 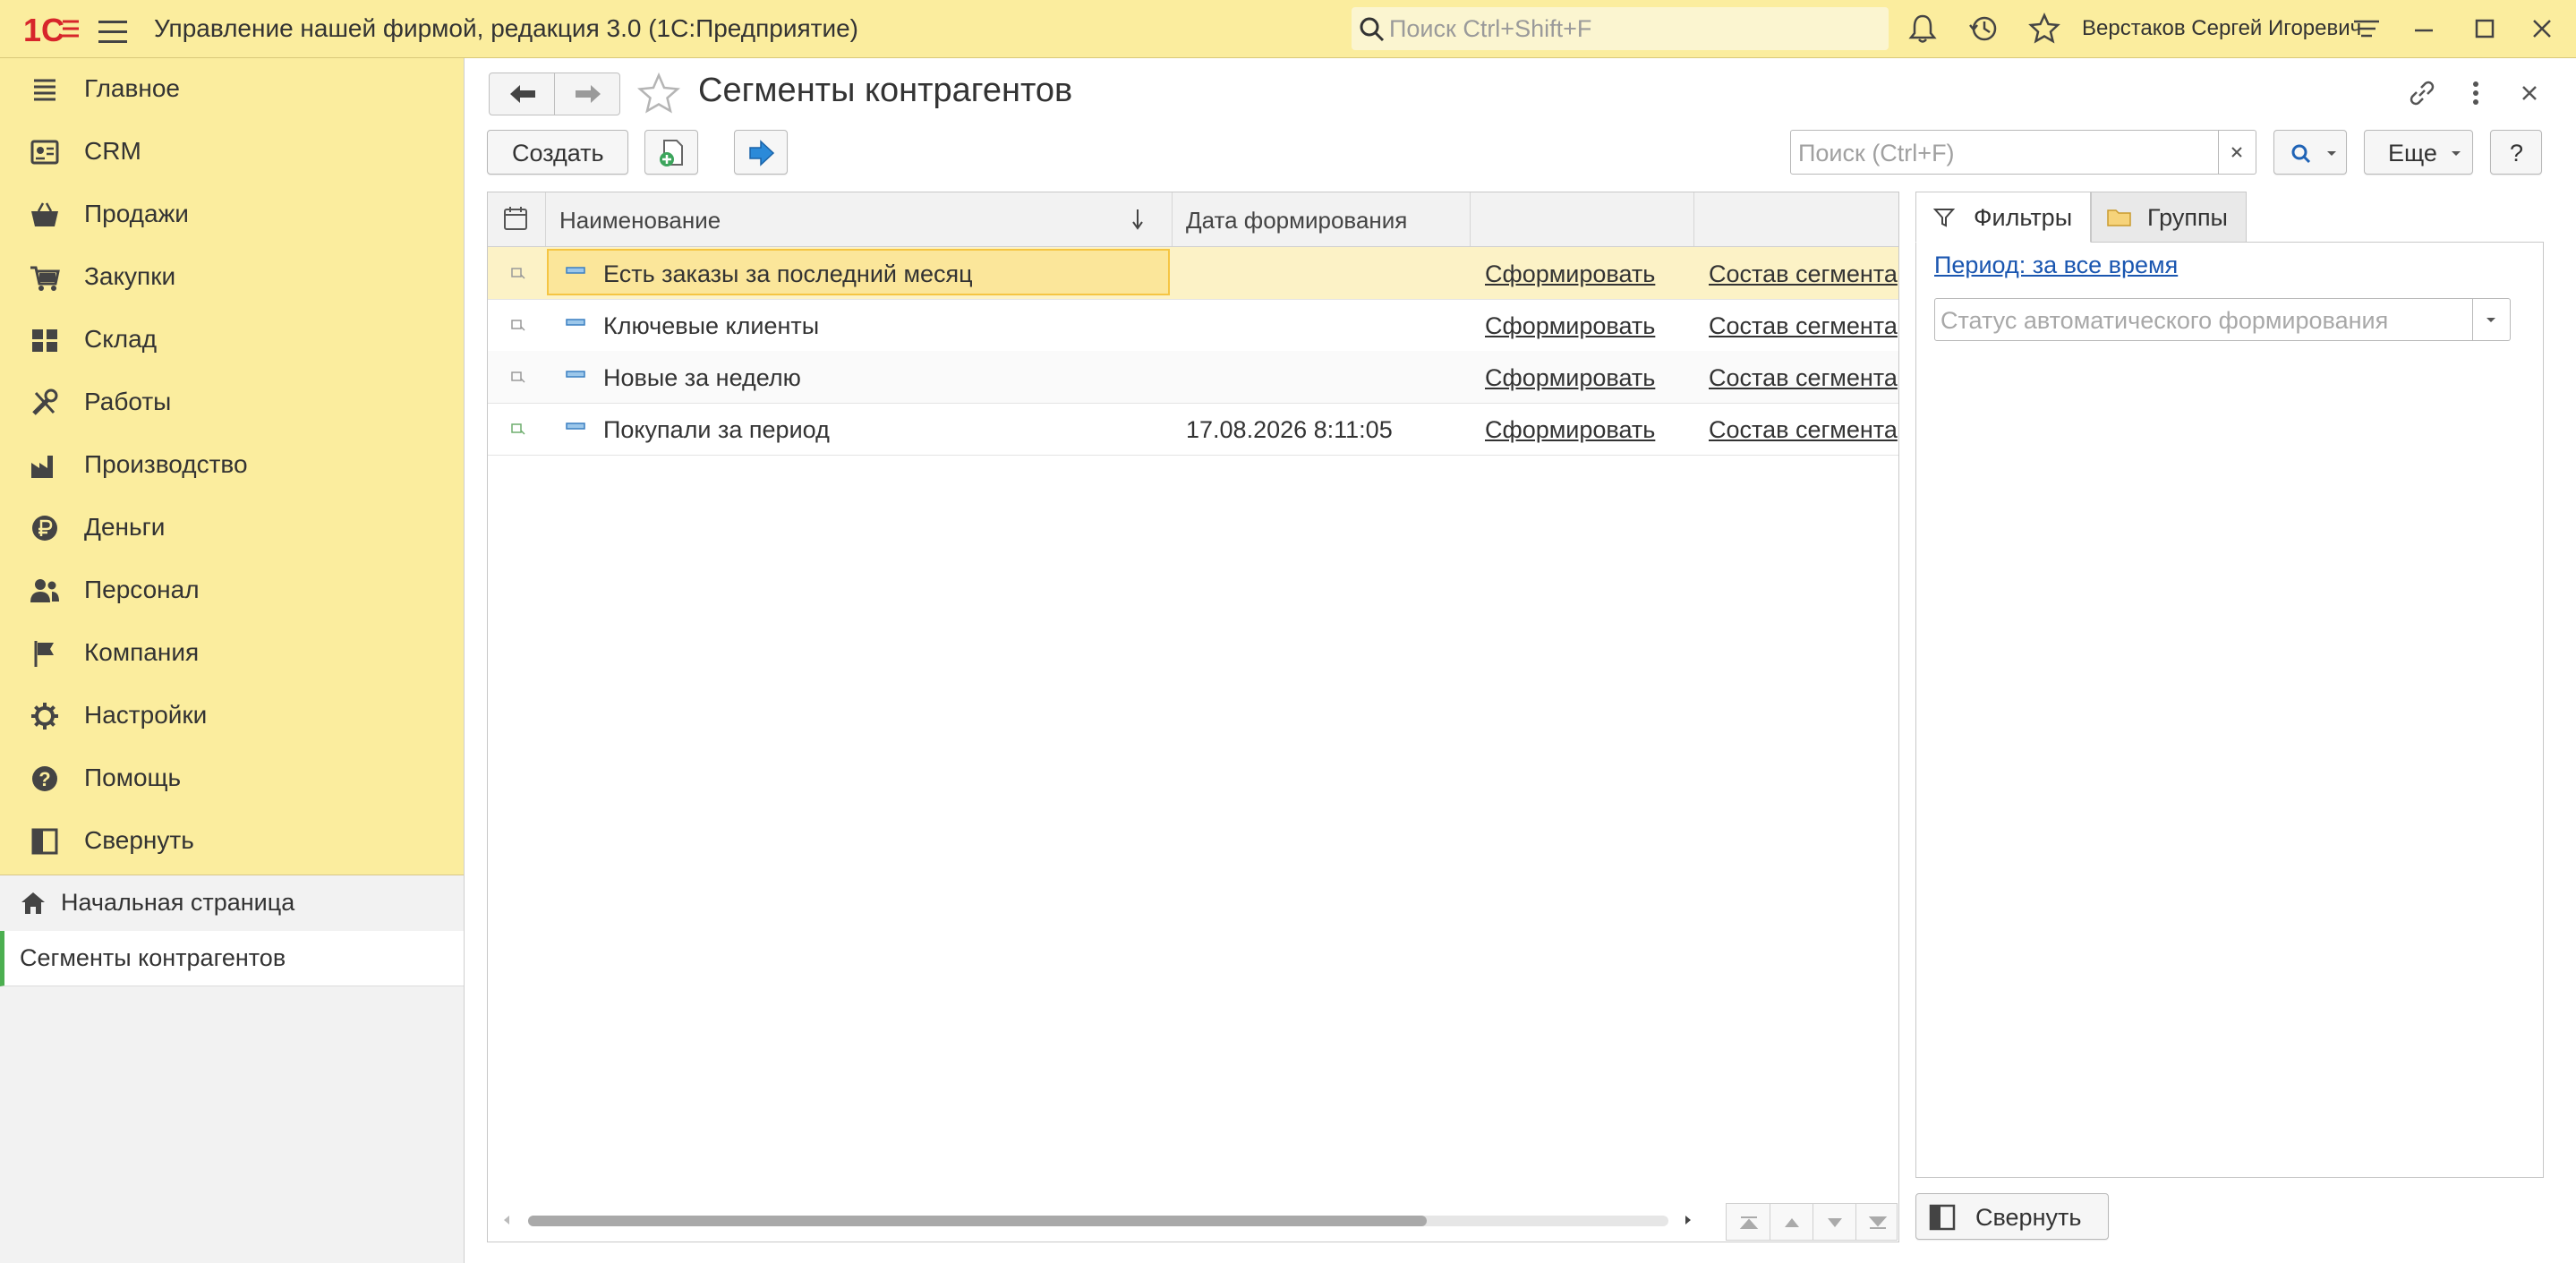 I want to click on segment-type-icon, so click(x=518, y=377).